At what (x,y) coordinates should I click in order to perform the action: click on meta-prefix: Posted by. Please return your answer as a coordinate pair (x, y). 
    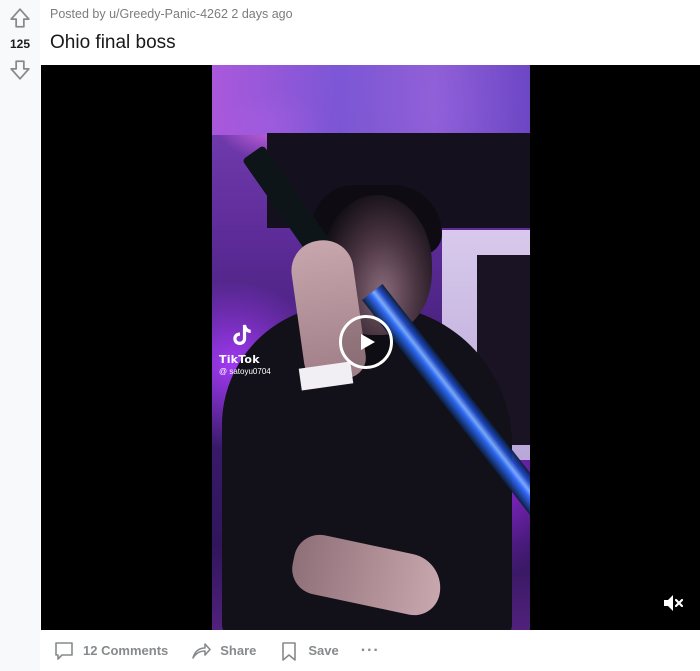
    Looking at the image, I should click on (78, 14).